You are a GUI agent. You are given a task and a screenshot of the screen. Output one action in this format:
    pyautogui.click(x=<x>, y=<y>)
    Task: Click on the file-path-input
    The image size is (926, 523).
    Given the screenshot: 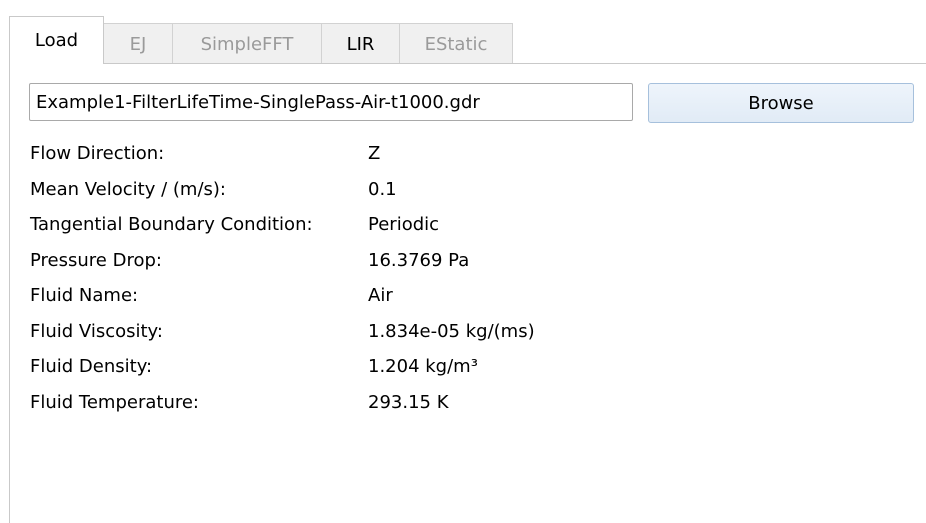 What is the action you would take?
    pyautogui.click(x=331, y=102)
    